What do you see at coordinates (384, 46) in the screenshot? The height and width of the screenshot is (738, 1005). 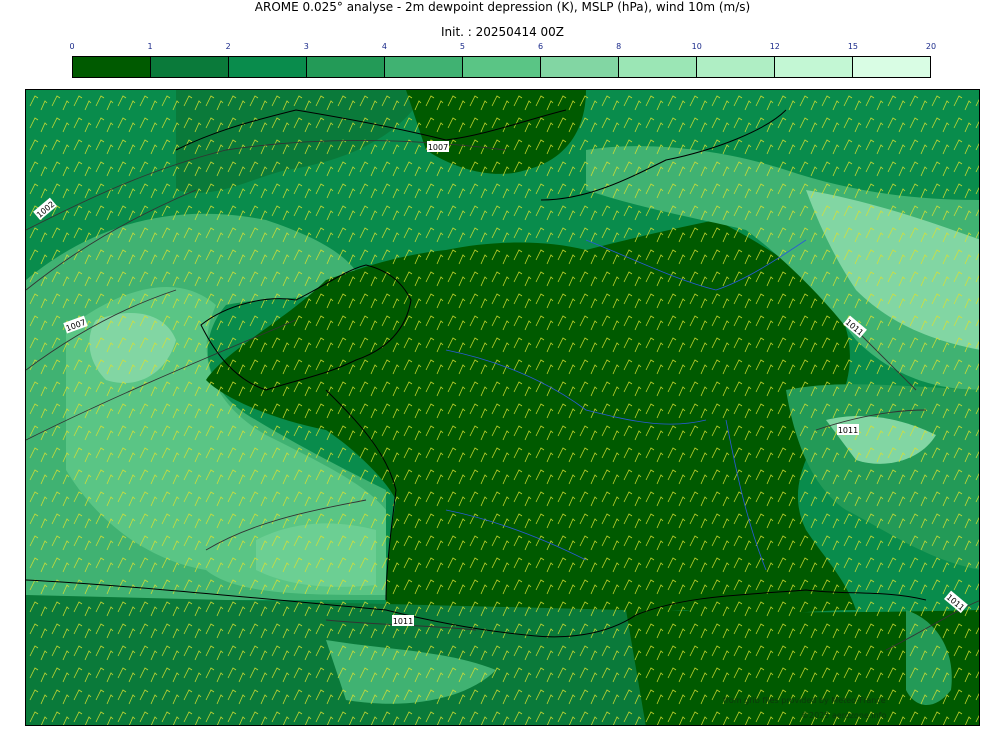 I see `colorbar-tick-label: 4` at bounding box center [384, 46].